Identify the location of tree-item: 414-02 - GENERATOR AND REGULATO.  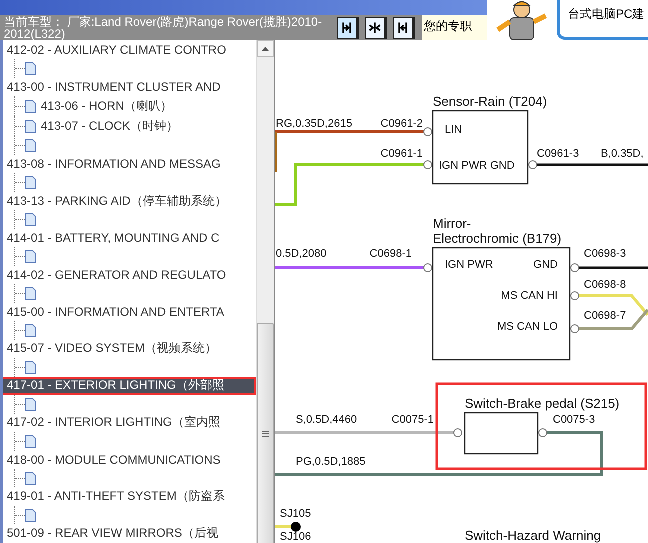
(129, 275).